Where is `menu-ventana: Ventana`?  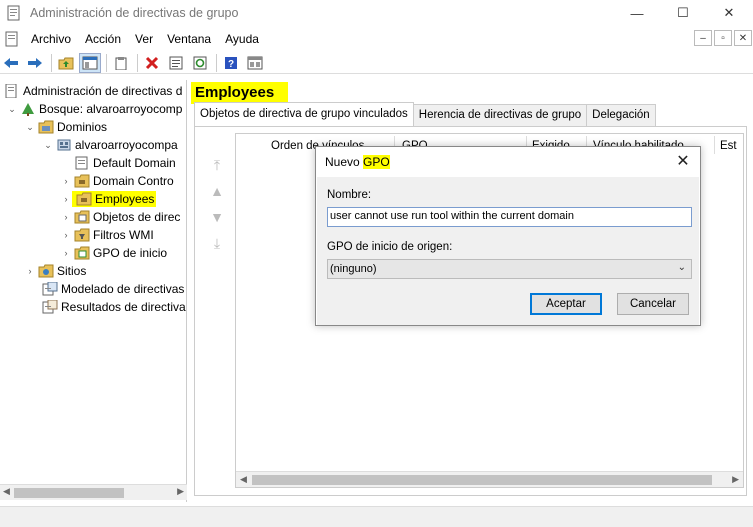 menu-ventana: Ventana is located at coordinates (189, 39).